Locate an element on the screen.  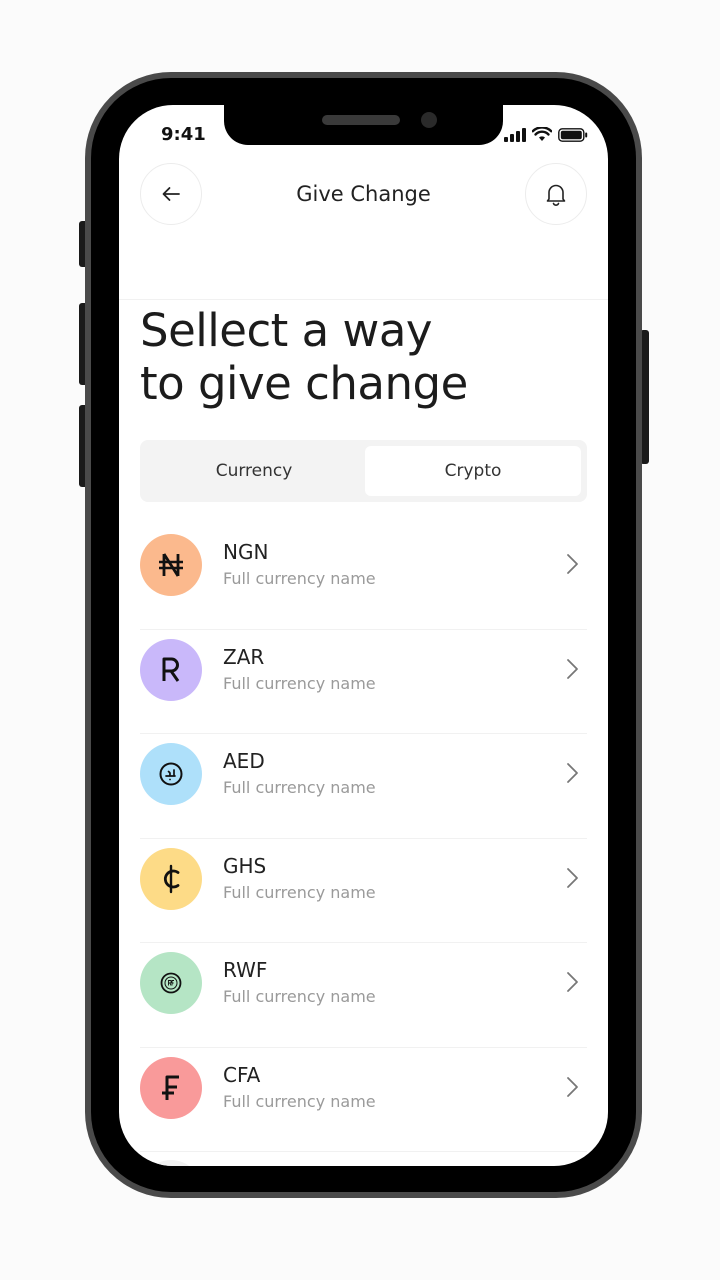
cedi-icon is located at coordinates (172, 878).